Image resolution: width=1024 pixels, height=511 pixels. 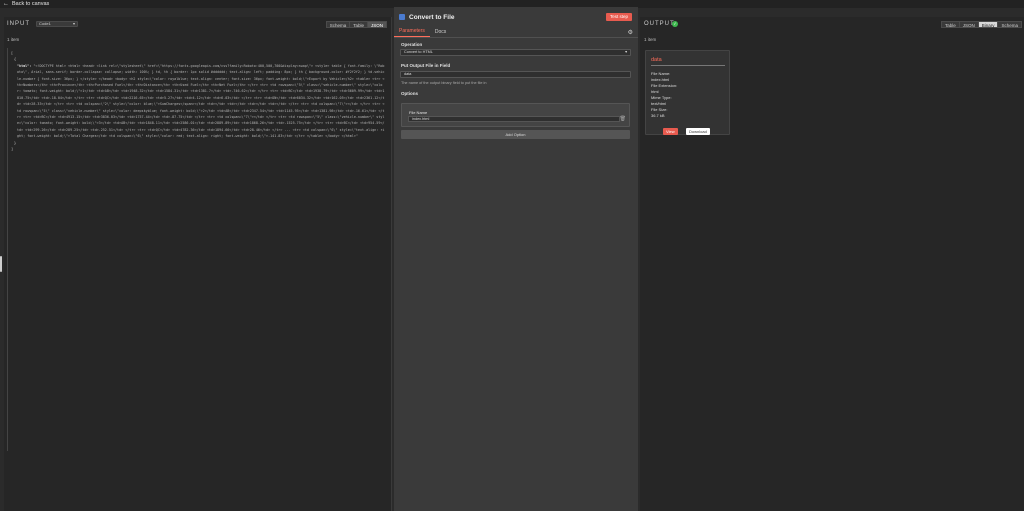 What do you see at coordinates (650, 39) in the screenshot?
I see `output-items-count: 1 item` at bounding box center [650, 39].